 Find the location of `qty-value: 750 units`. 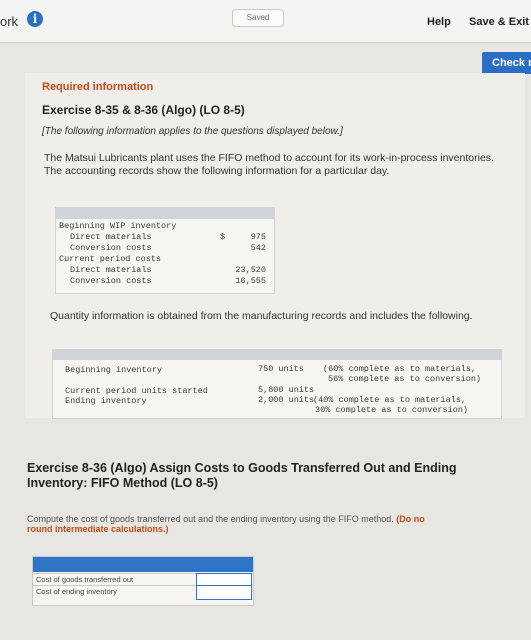

qty-value: 750 units is located at coordinates (281, 369).